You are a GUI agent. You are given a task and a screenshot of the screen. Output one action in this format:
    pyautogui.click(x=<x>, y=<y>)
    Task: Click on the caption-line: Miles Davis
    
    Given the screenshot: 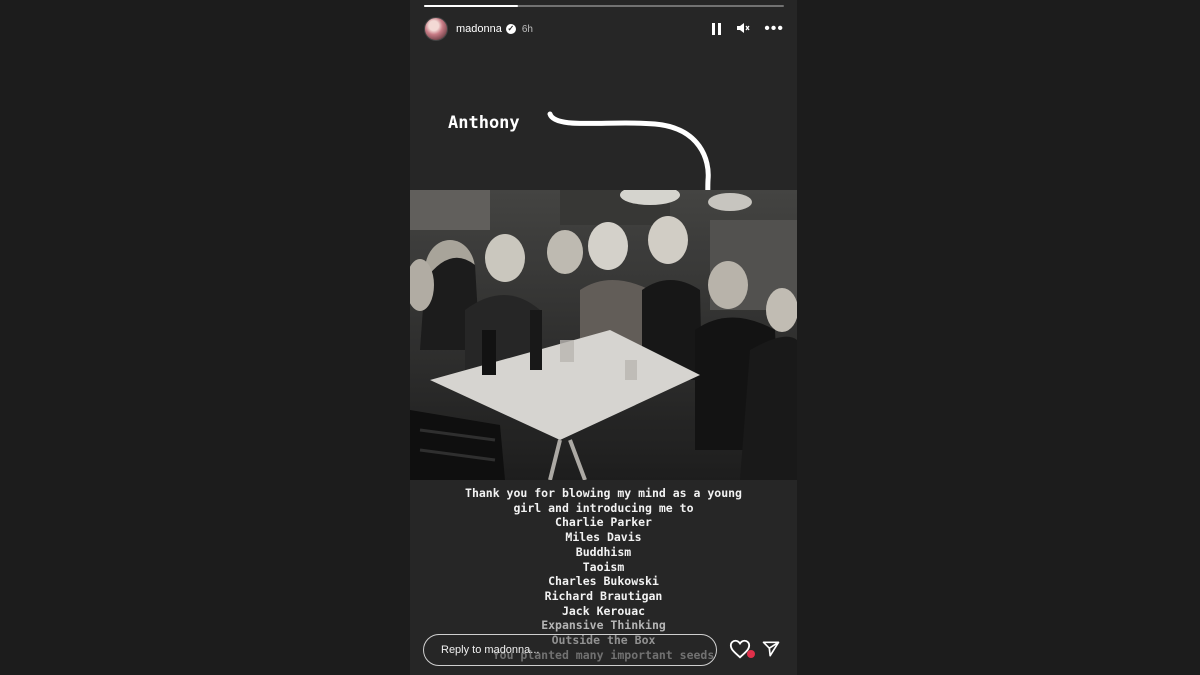 What is the action you would take?
    pyautogui.click(x=603, y=537)
    